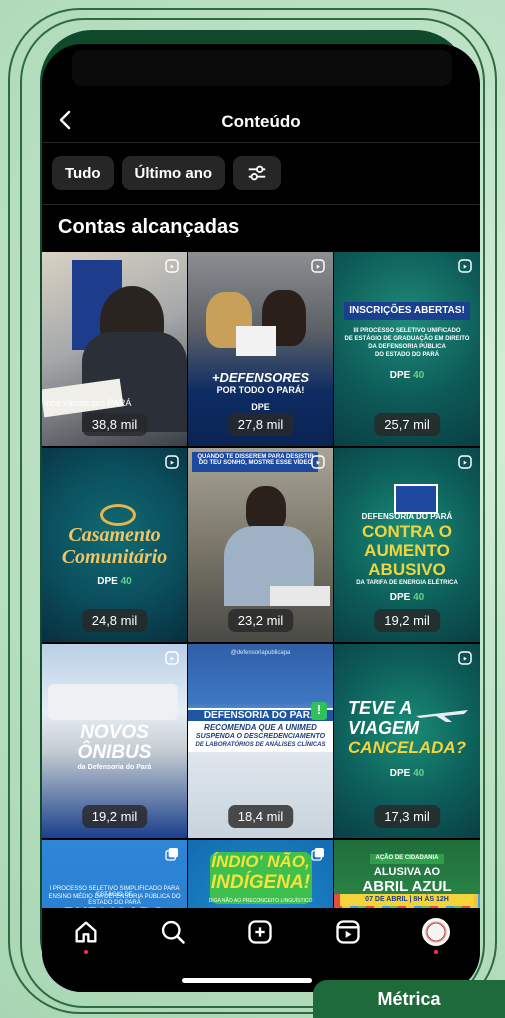  Describe the element at coordinates (407, 339) in the screenshot. I see `post-subline: DE ESTÁGIO DE GRADUAÇÃO EM DIREITO` at that location.